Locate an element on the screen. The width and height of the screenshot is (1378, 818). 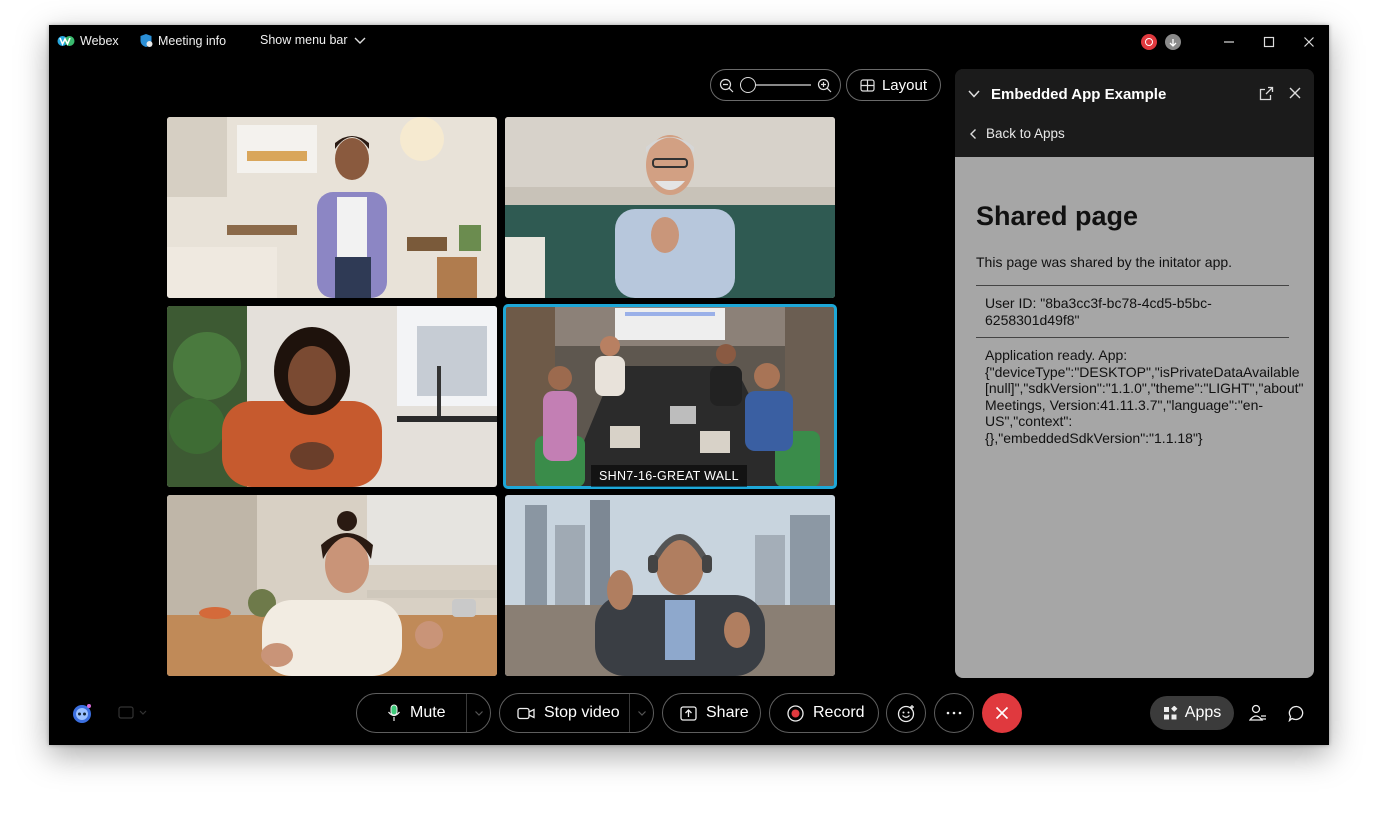
title-bar: Webex Meeting info Show menu bar is located at coordinates (689, 42).